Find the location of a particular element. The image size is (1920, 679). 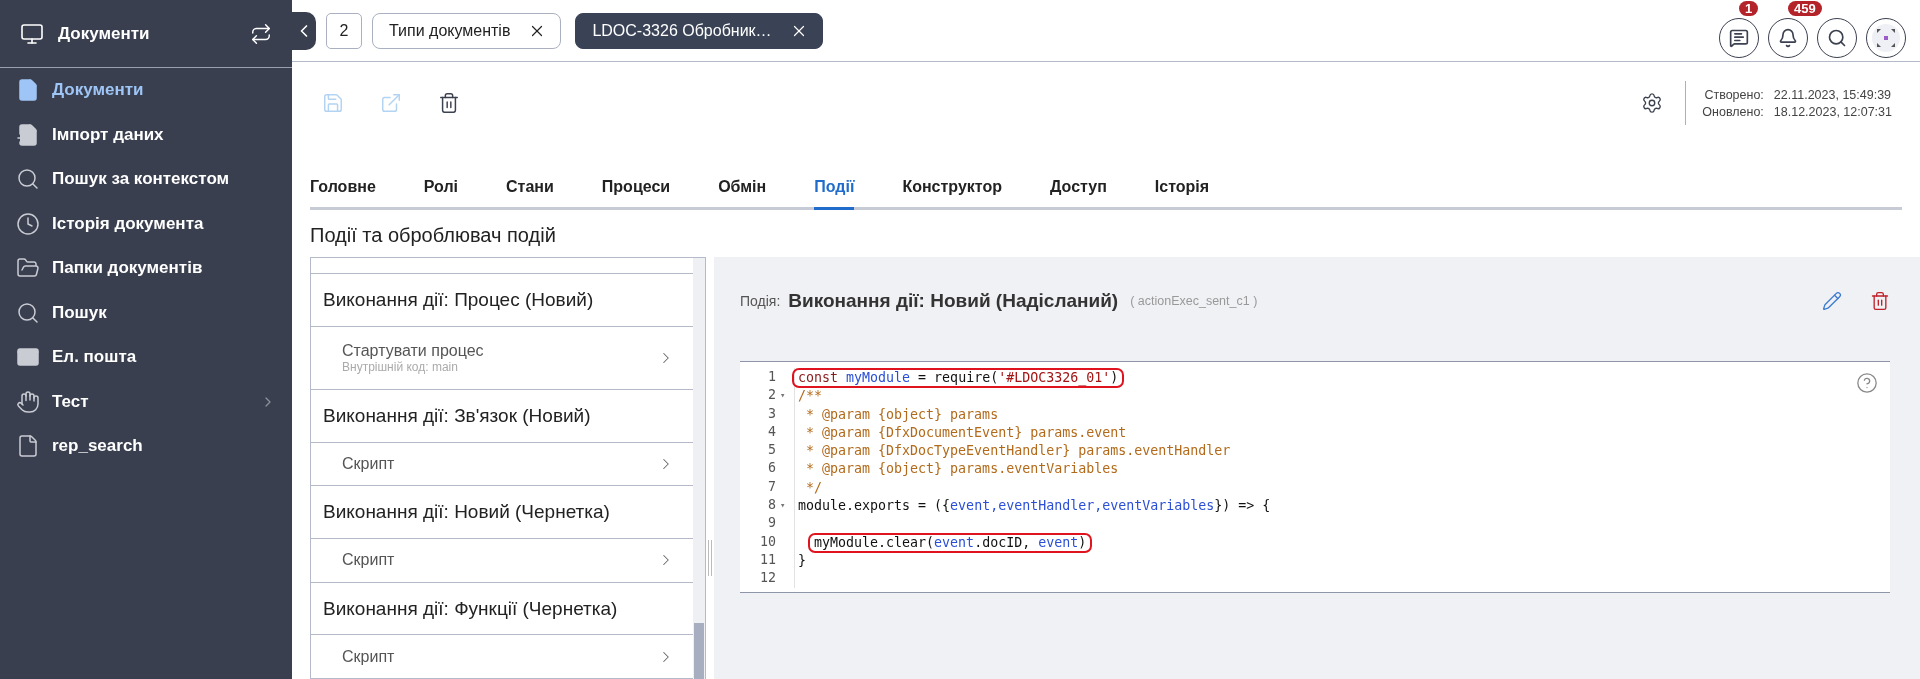

save-icon is located at coordinates (333, 103).